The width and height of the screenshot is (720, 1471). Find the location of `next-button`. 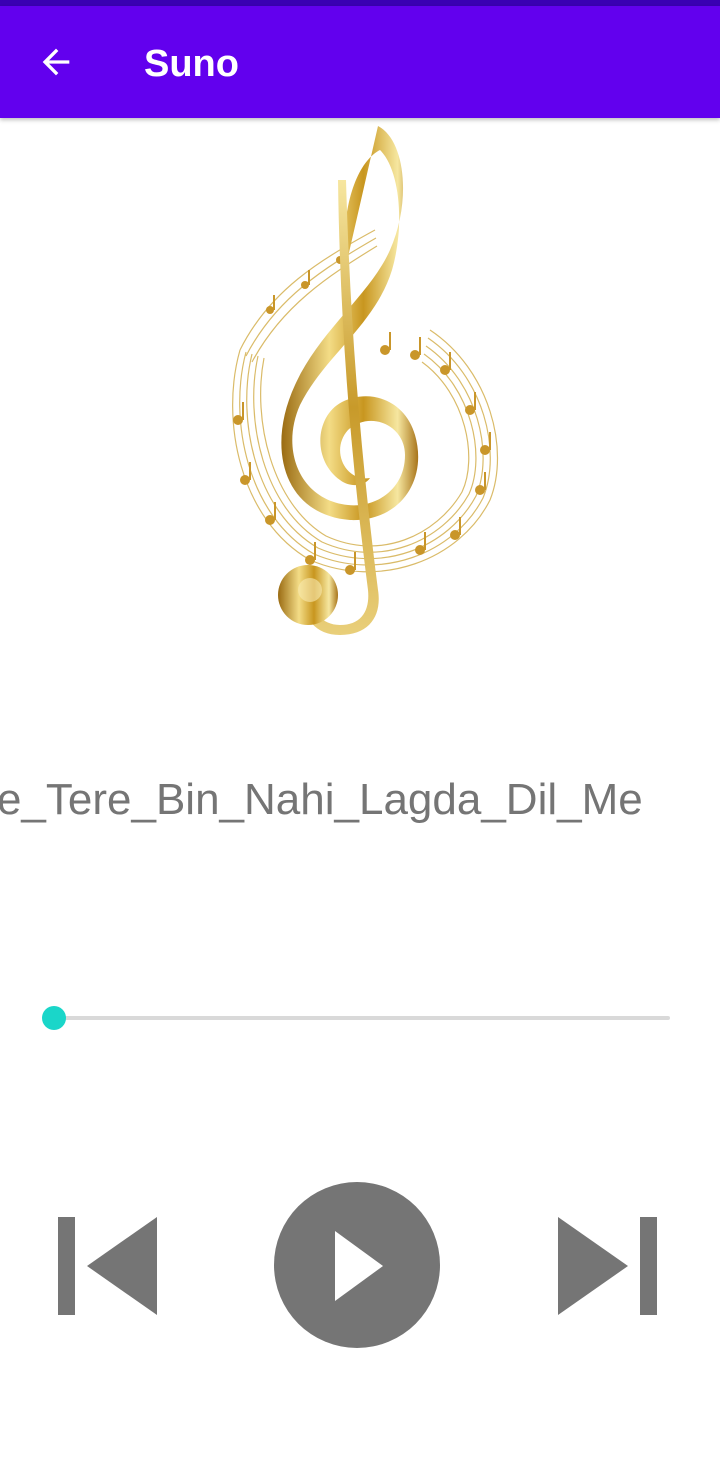

next-button is located at coordinates (607, 1265).